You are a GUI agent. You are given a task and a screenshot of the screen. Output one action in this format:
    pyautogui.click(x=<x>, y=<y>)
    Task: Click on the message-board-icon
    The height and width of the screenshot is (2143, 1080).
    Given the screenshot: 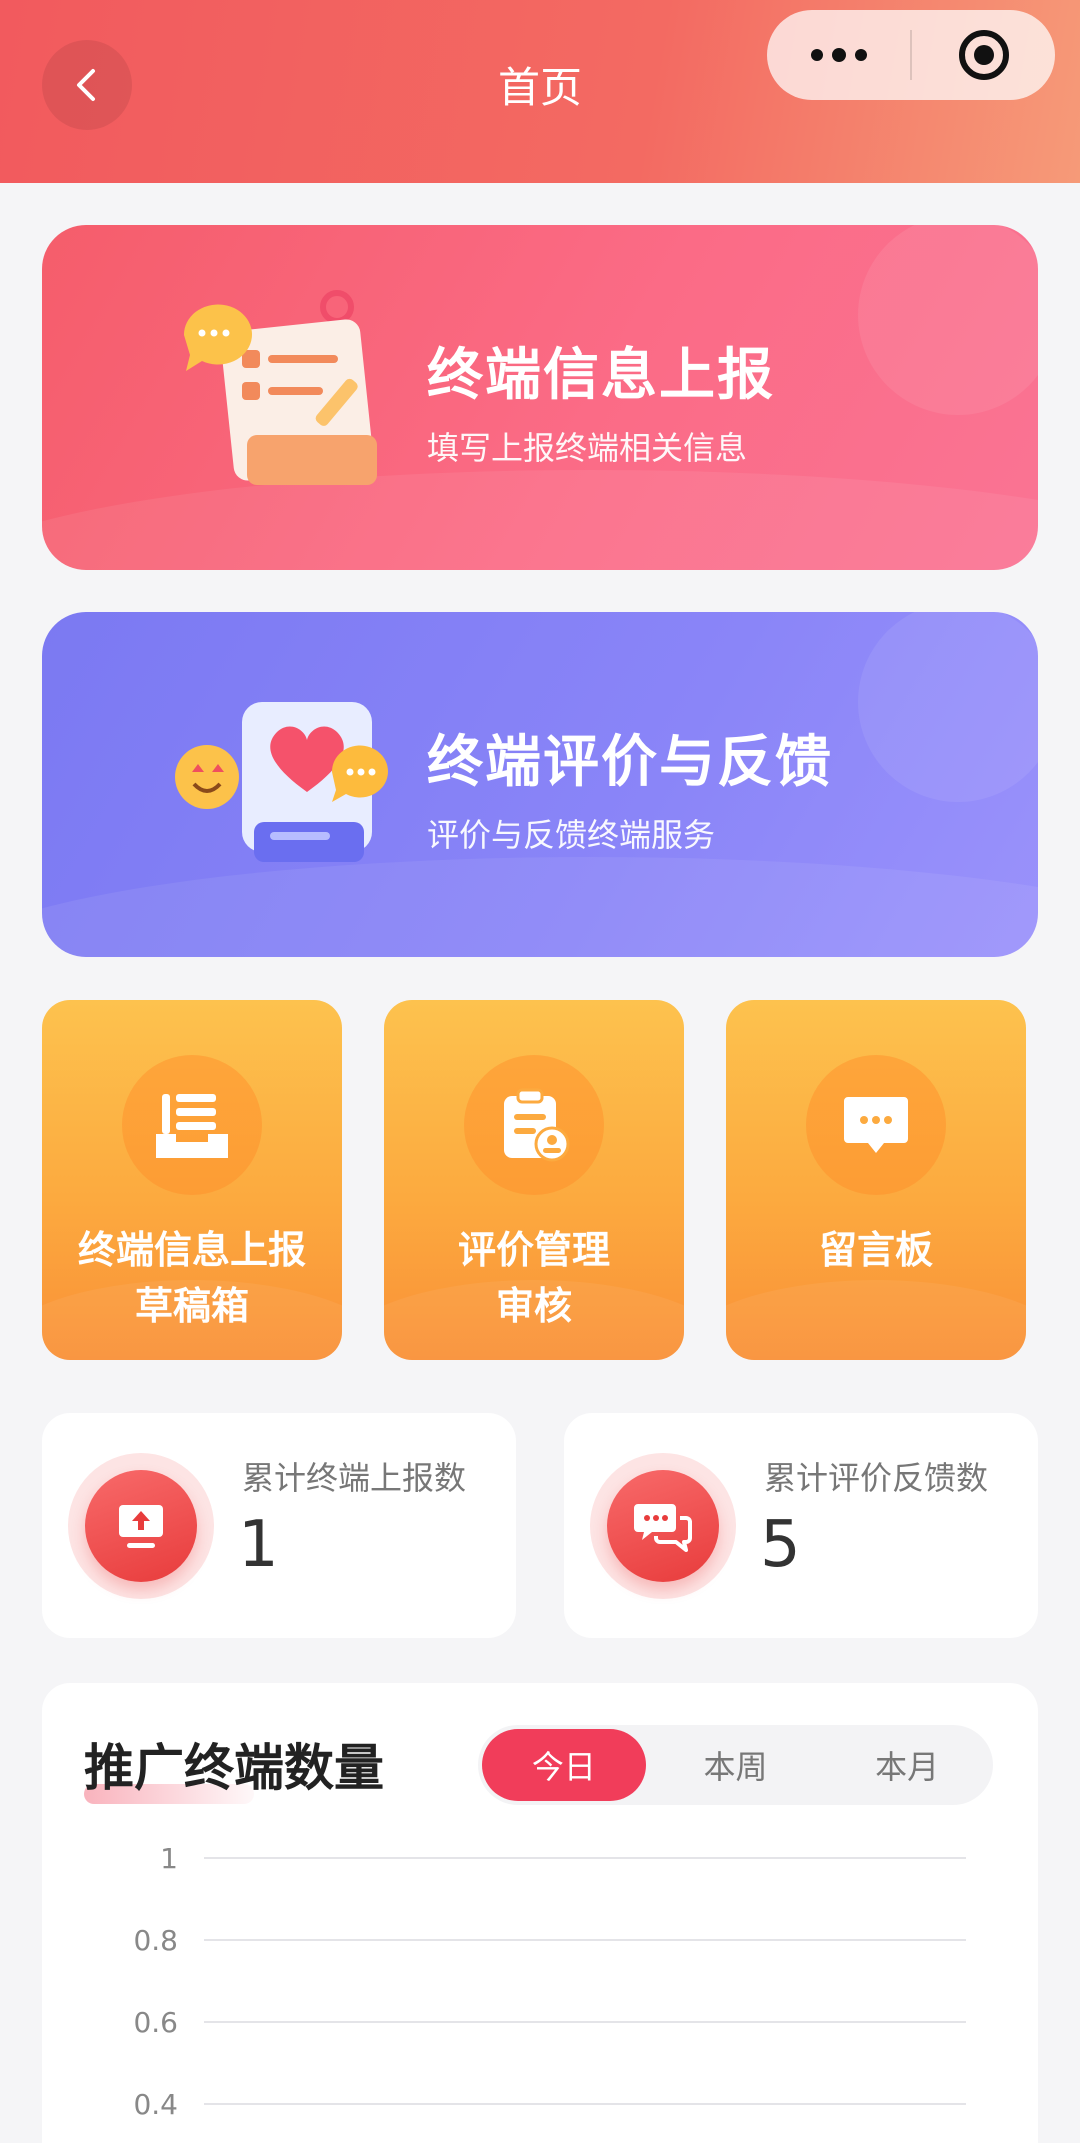 What is the action you would take?
    pyautogui.click(x=876, y=1125)
    